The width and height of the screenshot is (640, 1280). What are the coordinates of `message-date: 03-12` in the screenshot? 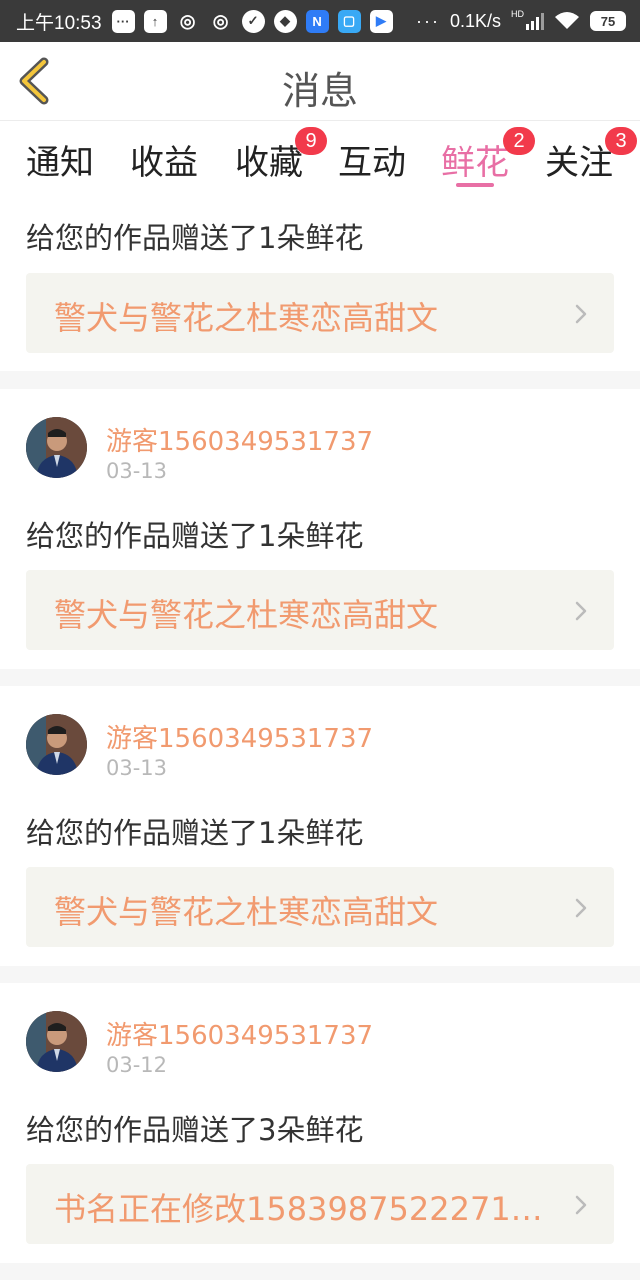 It's located at (137, 1065).